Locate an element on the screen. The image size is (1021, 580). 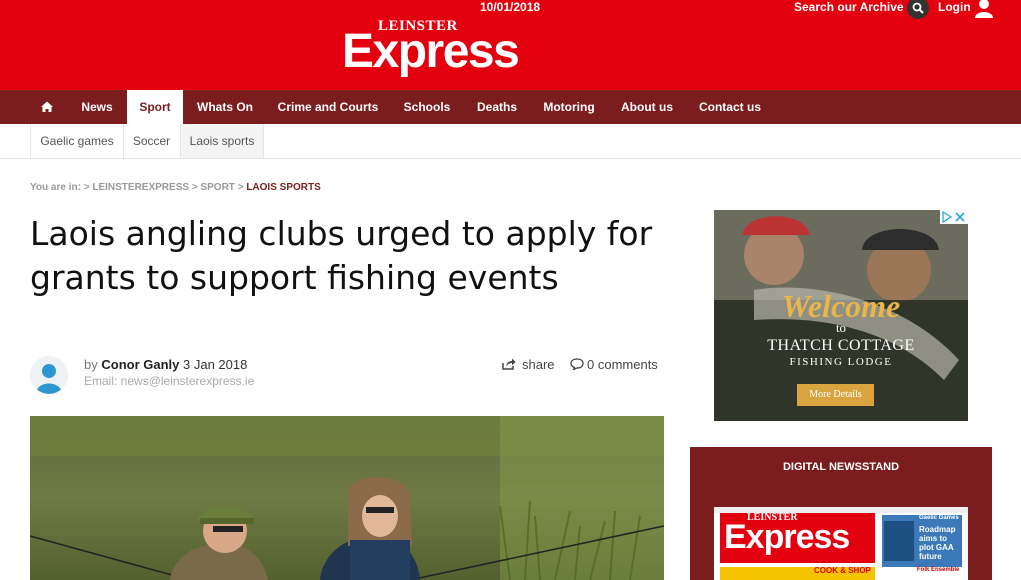
ad-lodge-sub: FISHING LODGE is located at coordinates (841, 362).